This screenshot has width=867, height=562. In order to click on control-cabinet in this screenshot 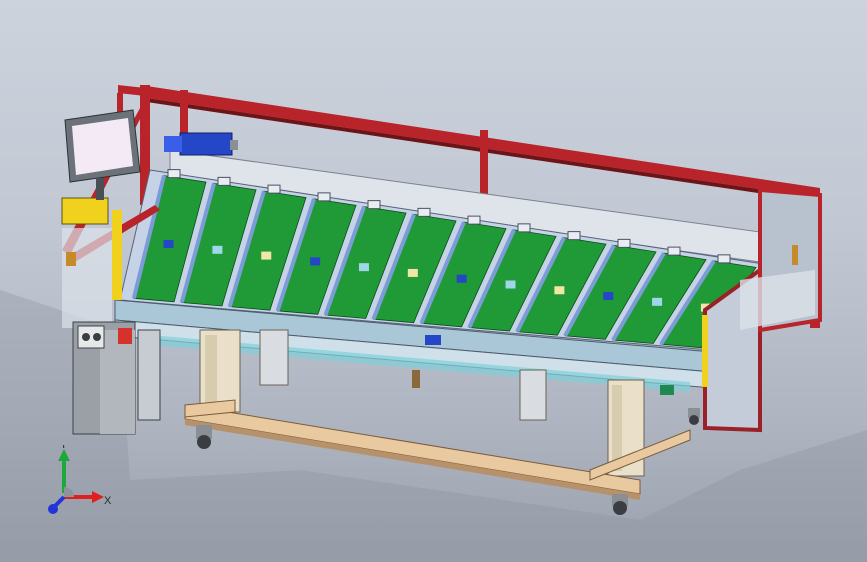, I will do `click(116, 378)`.